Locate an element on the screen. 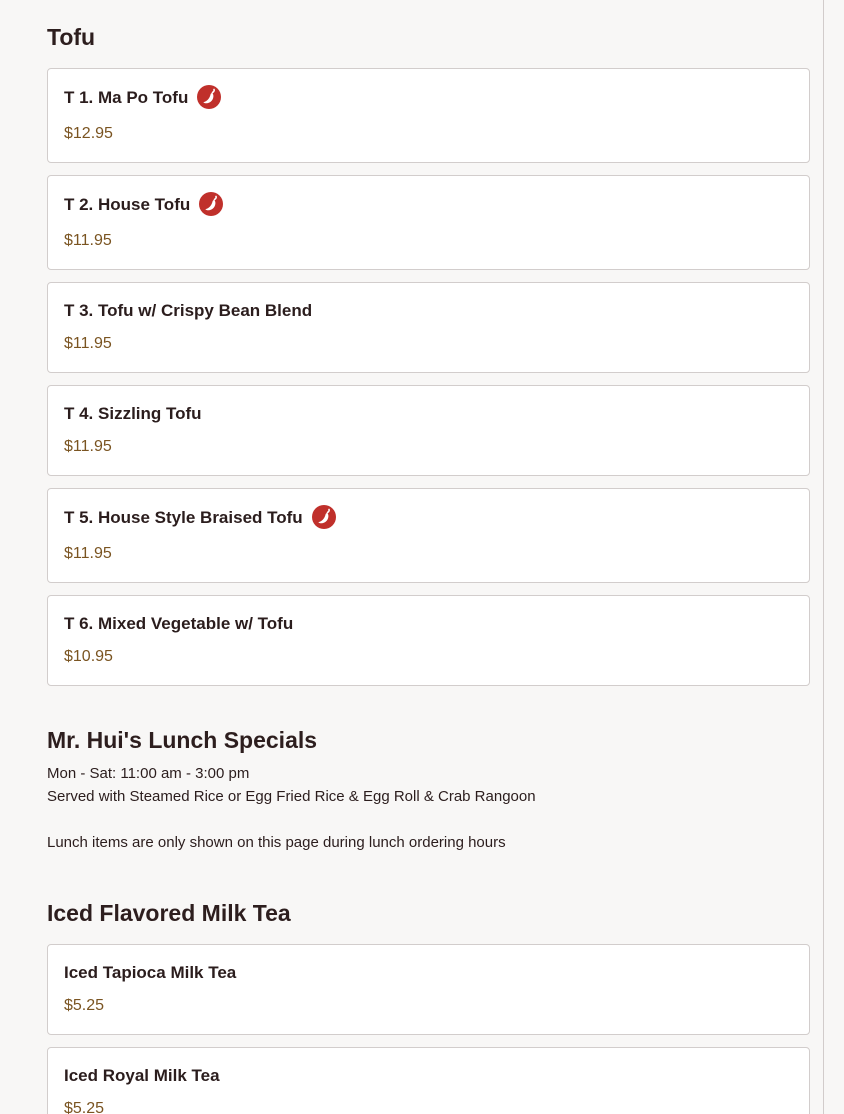 The image size is (844, 1114). menu-item-name: T 6. Mixed Vegetable w/ Tofu is located at coordinates (179, 623).